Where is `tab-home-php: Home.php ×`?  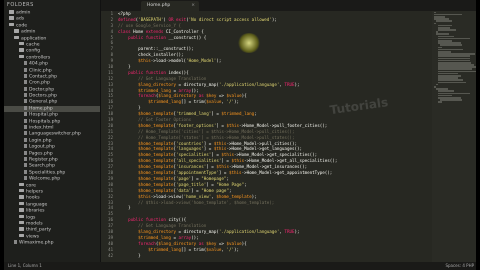
tab-home-php: Home.php × is located at coordinates (170, 6).